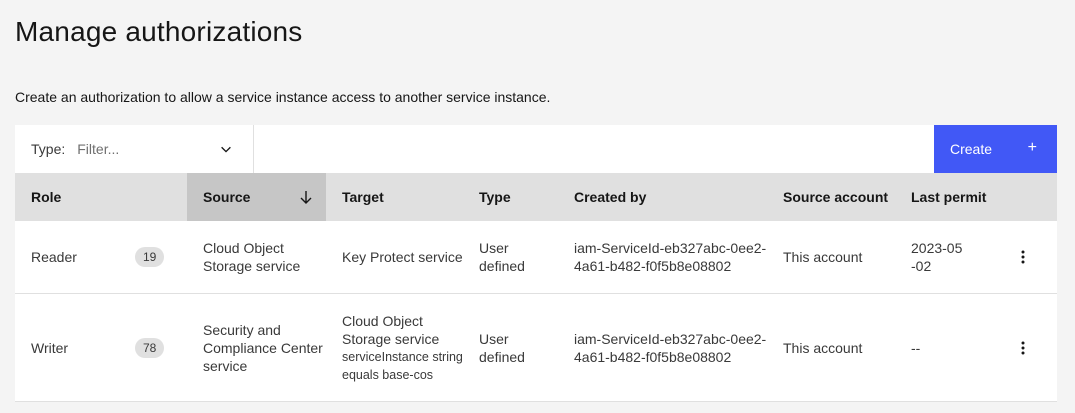 The image size is (1075, 413). What do you see at coordinates (226, 149) in the screenshot?
I see `chevron-down-icon` at bounding box center [226, 149].